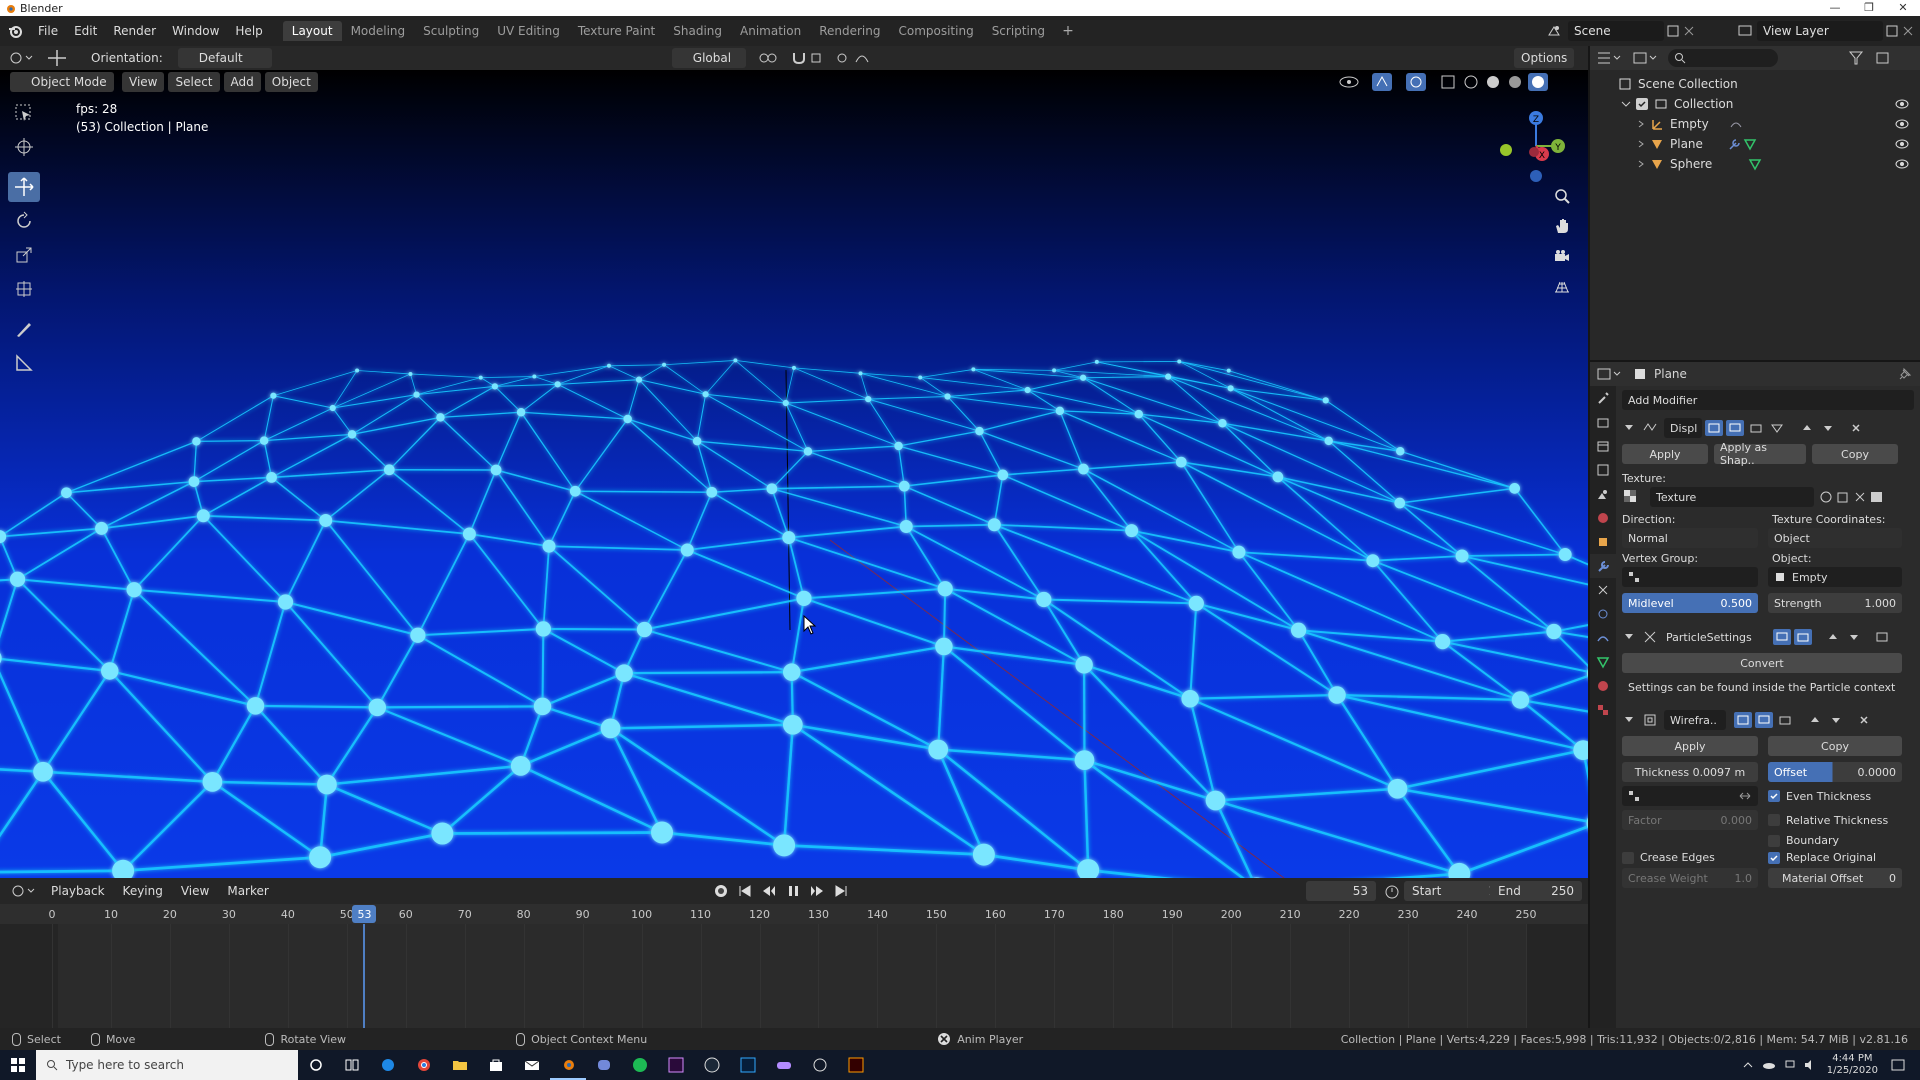 This screenshot has height=1080, width=1920. I want to click on shading-solid-icon, so click(1493, 82).